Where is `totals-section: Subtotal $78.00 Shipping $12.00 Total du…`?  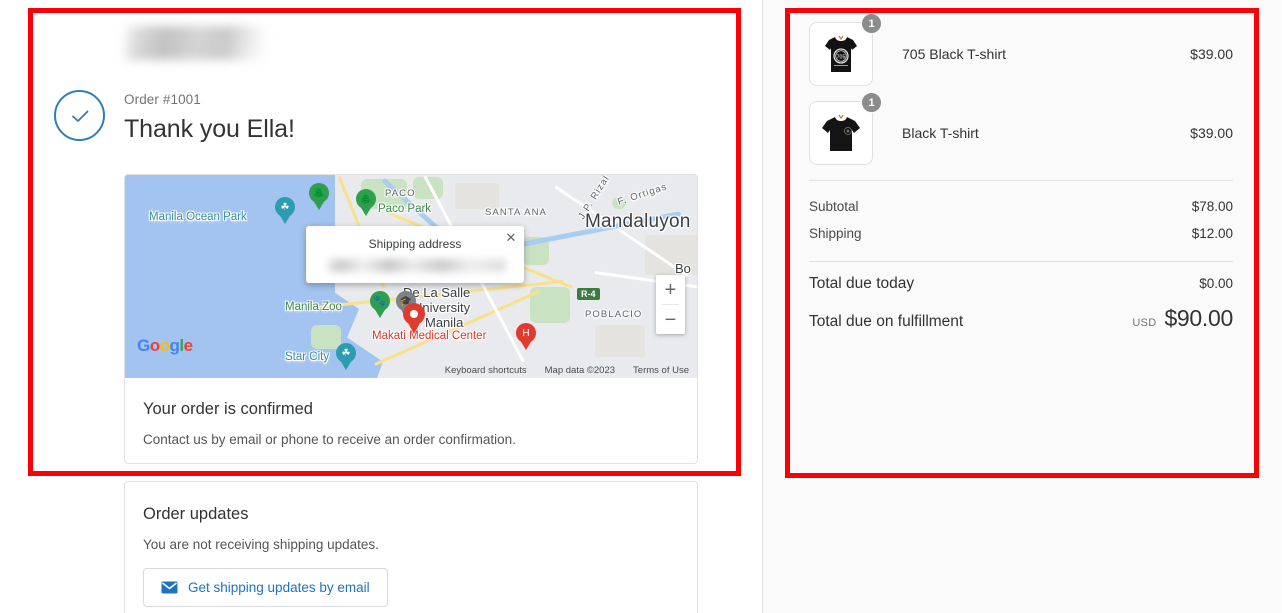 totals-section: Subtotal $78.00 Shipping $12.00 Total du… is located at coordinates (1021, 262).